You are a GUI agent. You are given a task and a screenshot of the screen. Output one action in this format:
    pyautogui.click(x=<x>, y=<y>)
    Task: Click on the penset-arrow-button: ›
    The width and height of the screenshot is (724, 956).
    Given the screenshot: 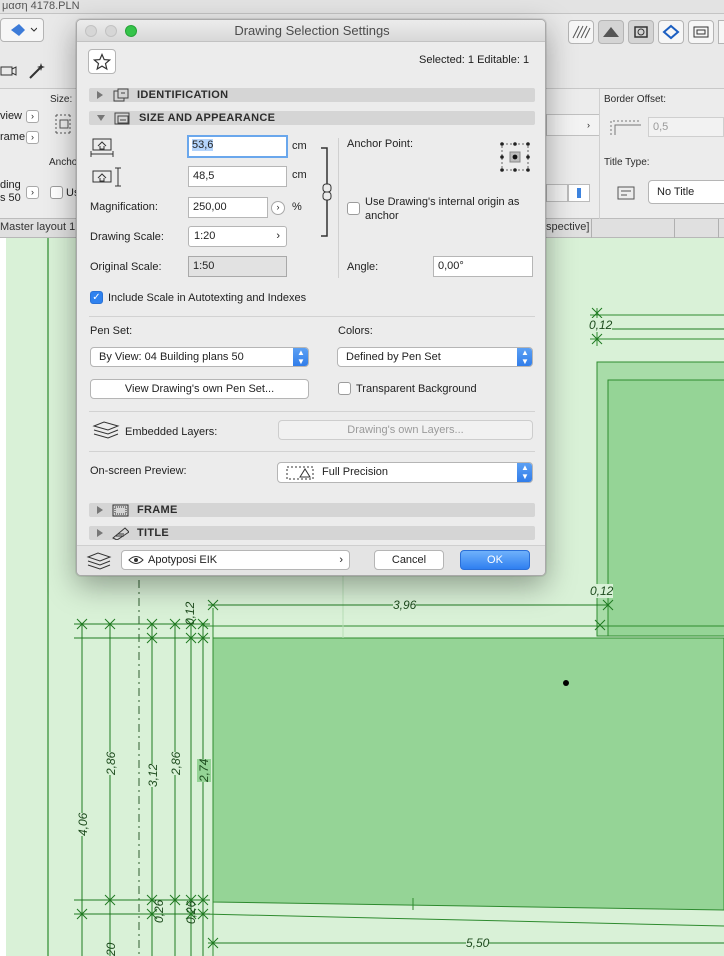 What is the action you would take?
    pyautogui.click(x=32, y=192)
    